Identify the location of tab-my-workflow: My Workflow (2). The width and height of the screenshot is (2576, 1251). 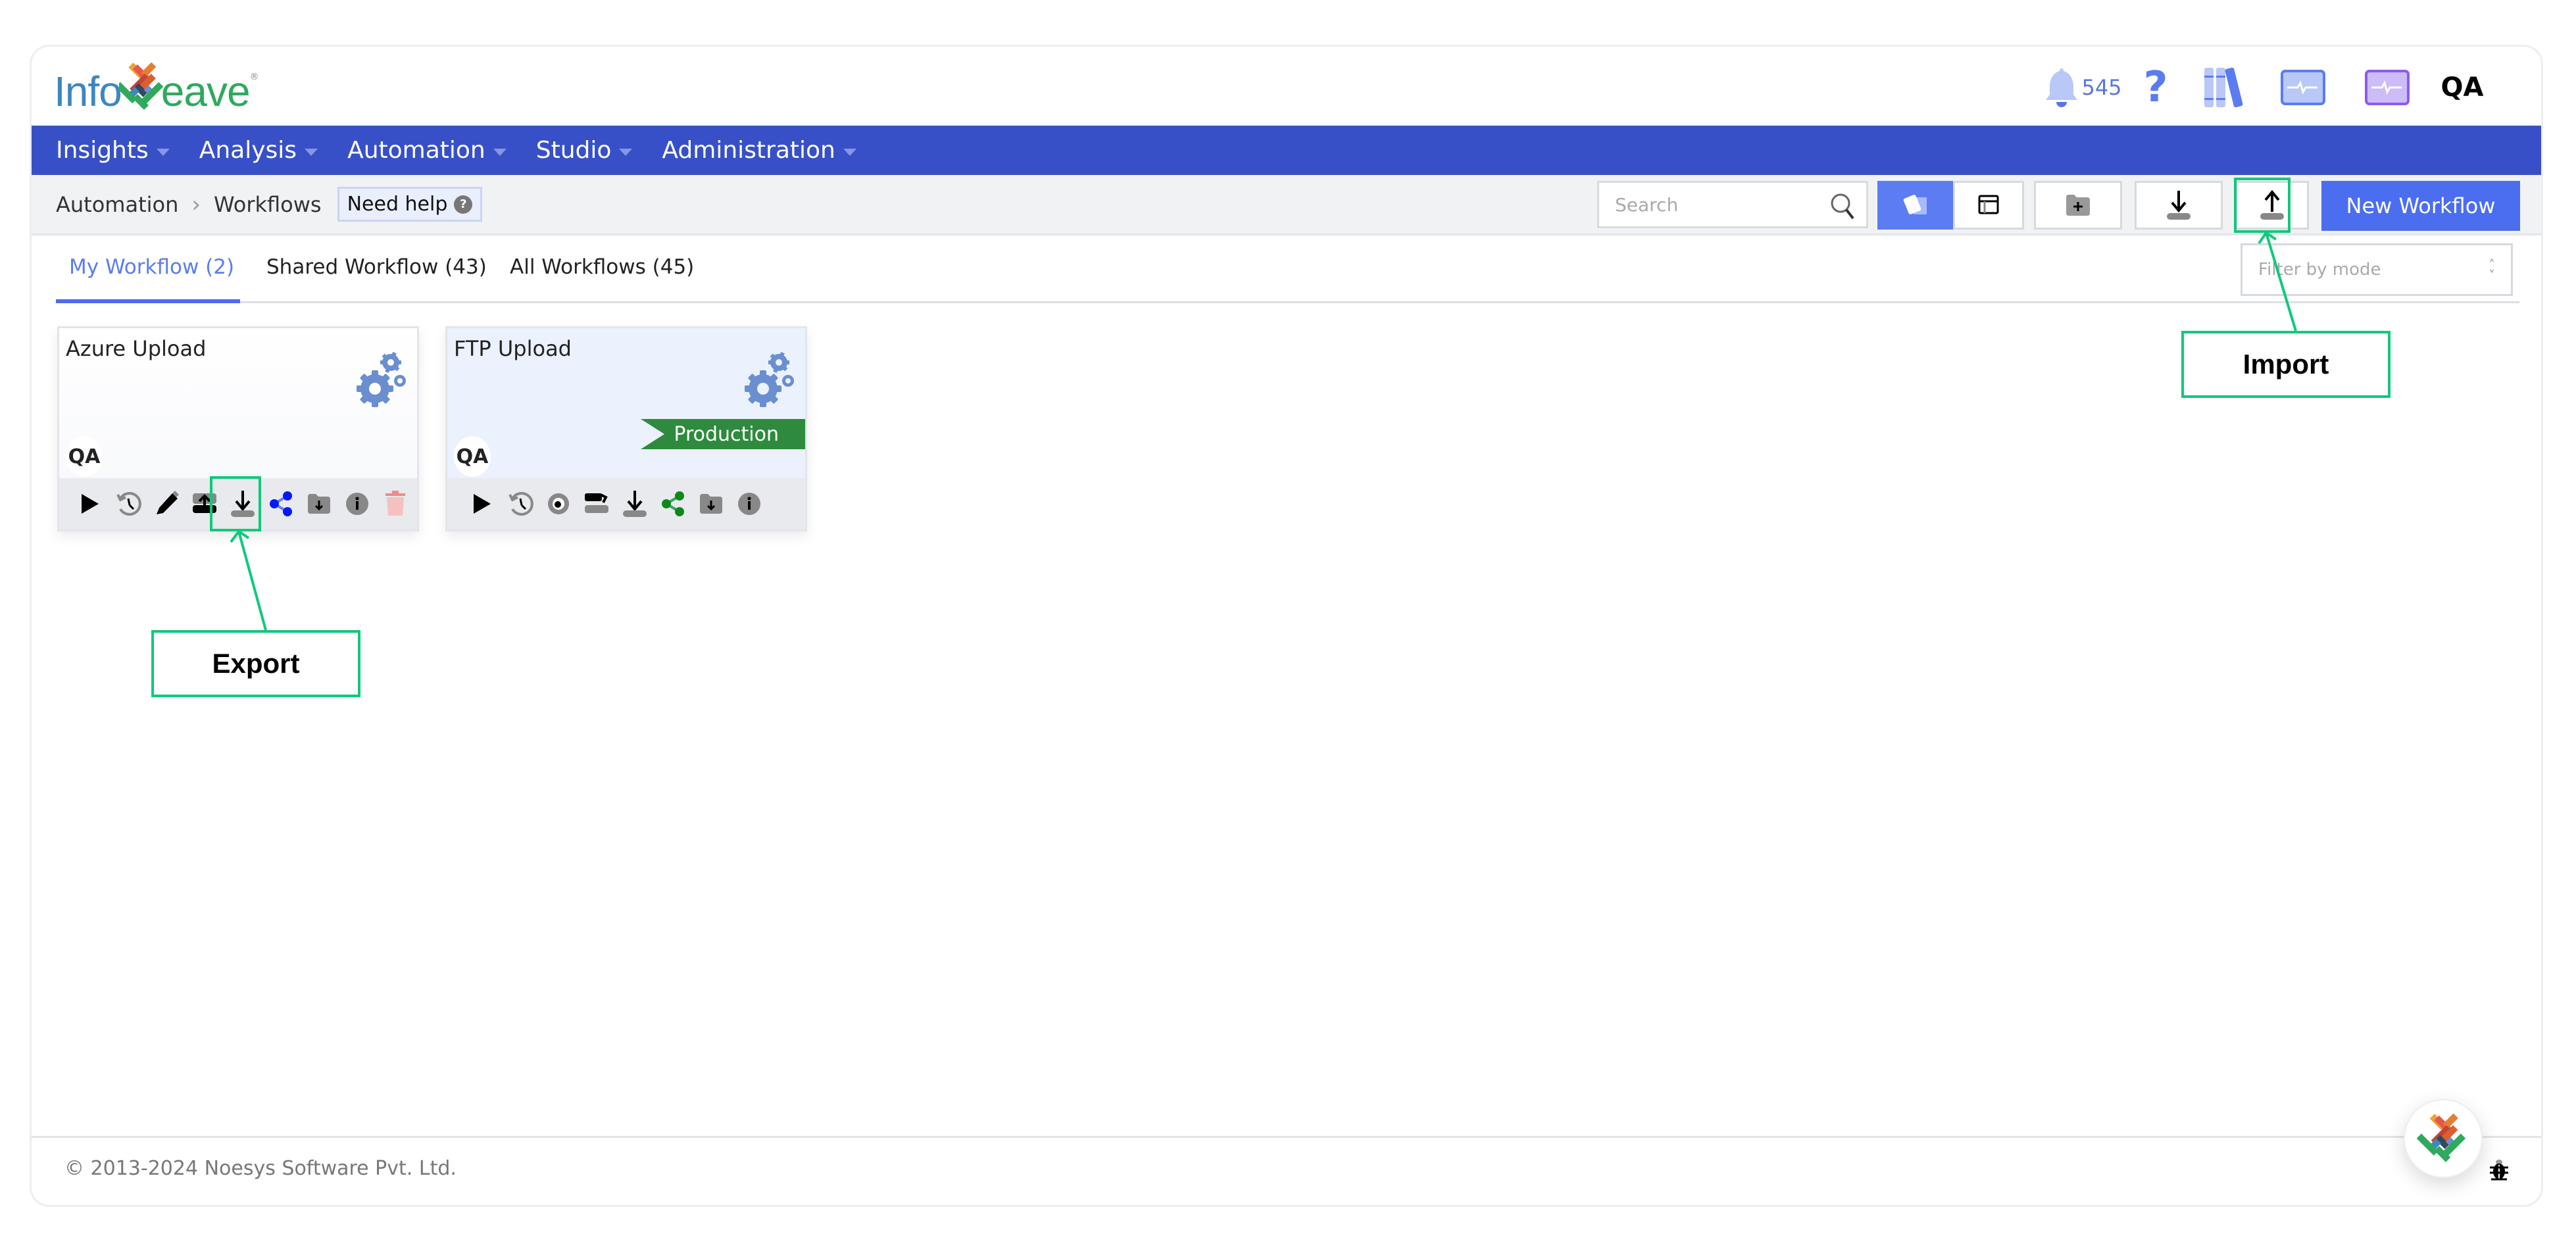
(151, 267).